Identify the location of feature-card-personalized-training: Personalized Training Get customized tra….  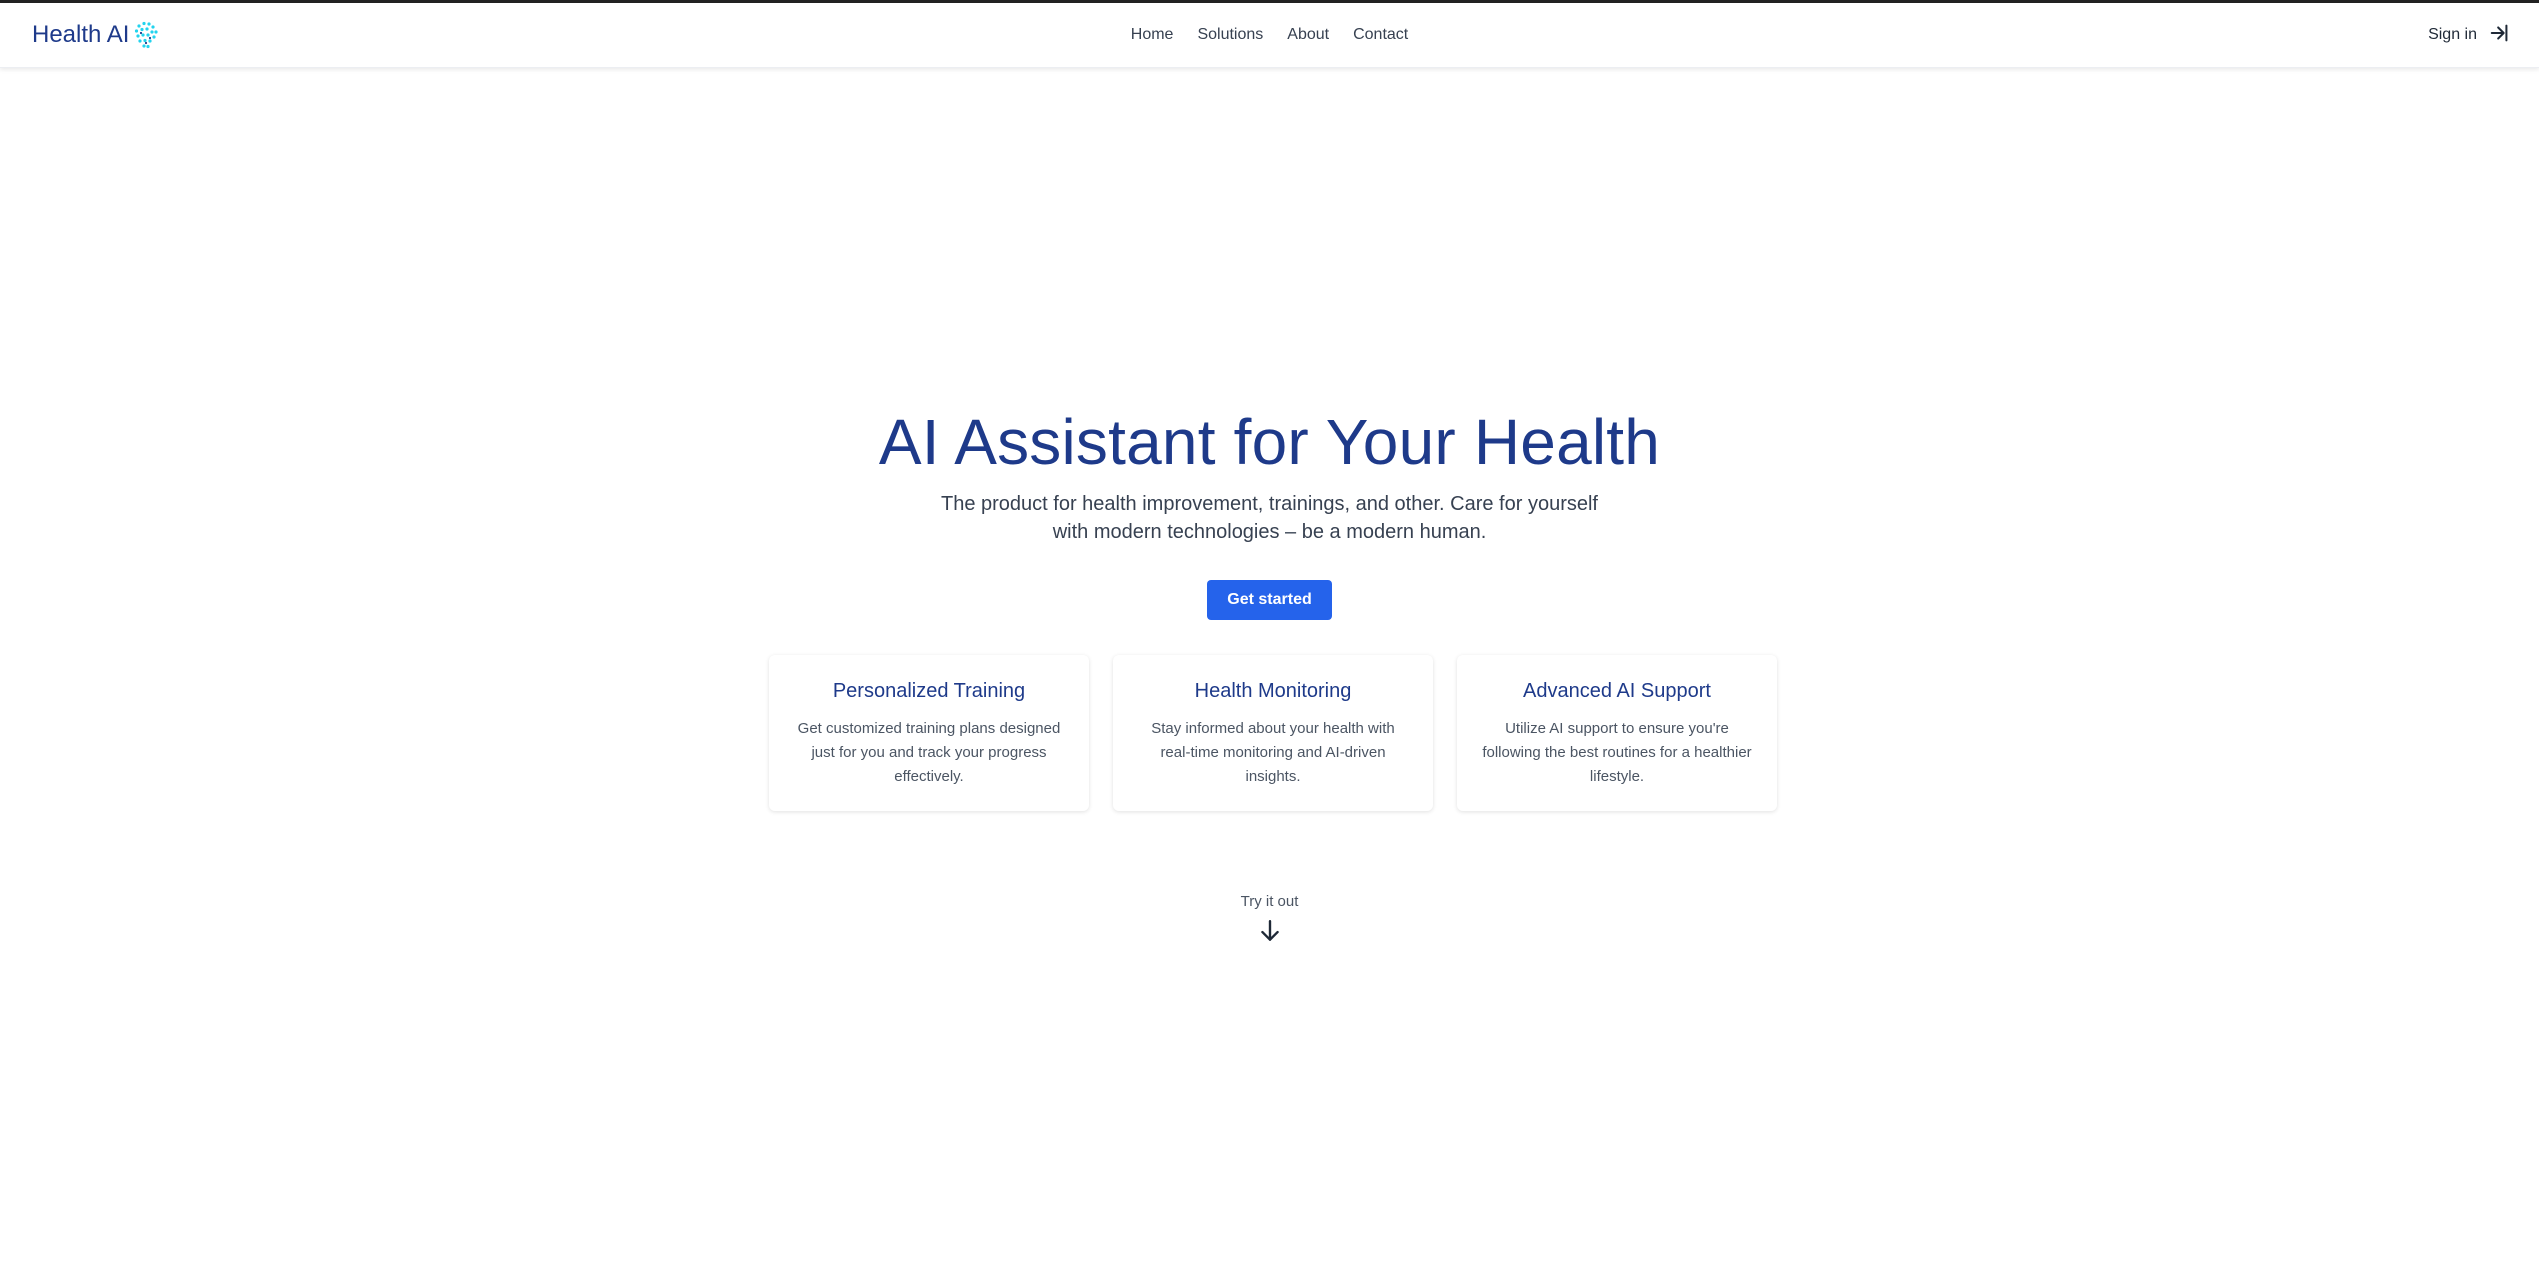
(929, 733).